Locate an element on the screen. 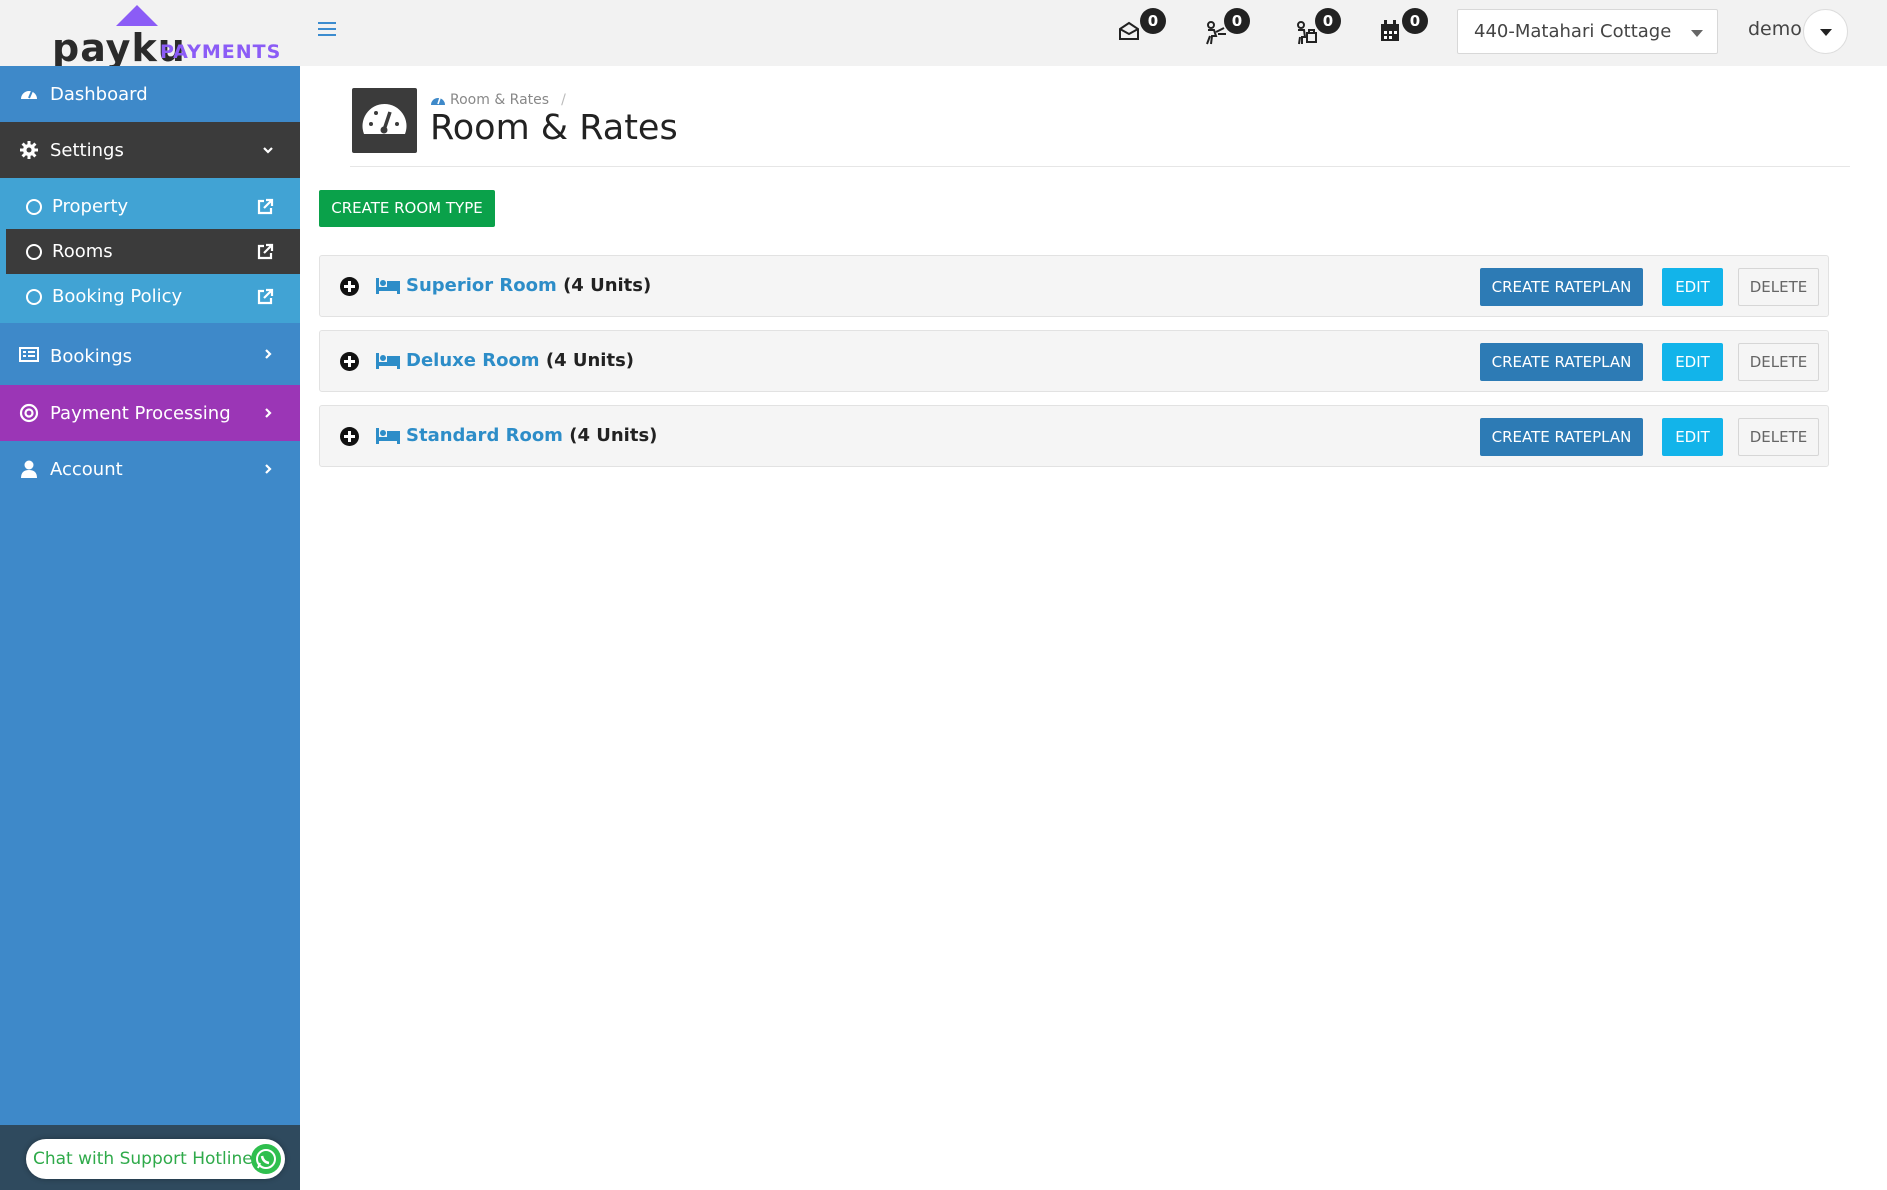  room-name-link: Standard Room (4 Units) is located at coordinates (531, 435).